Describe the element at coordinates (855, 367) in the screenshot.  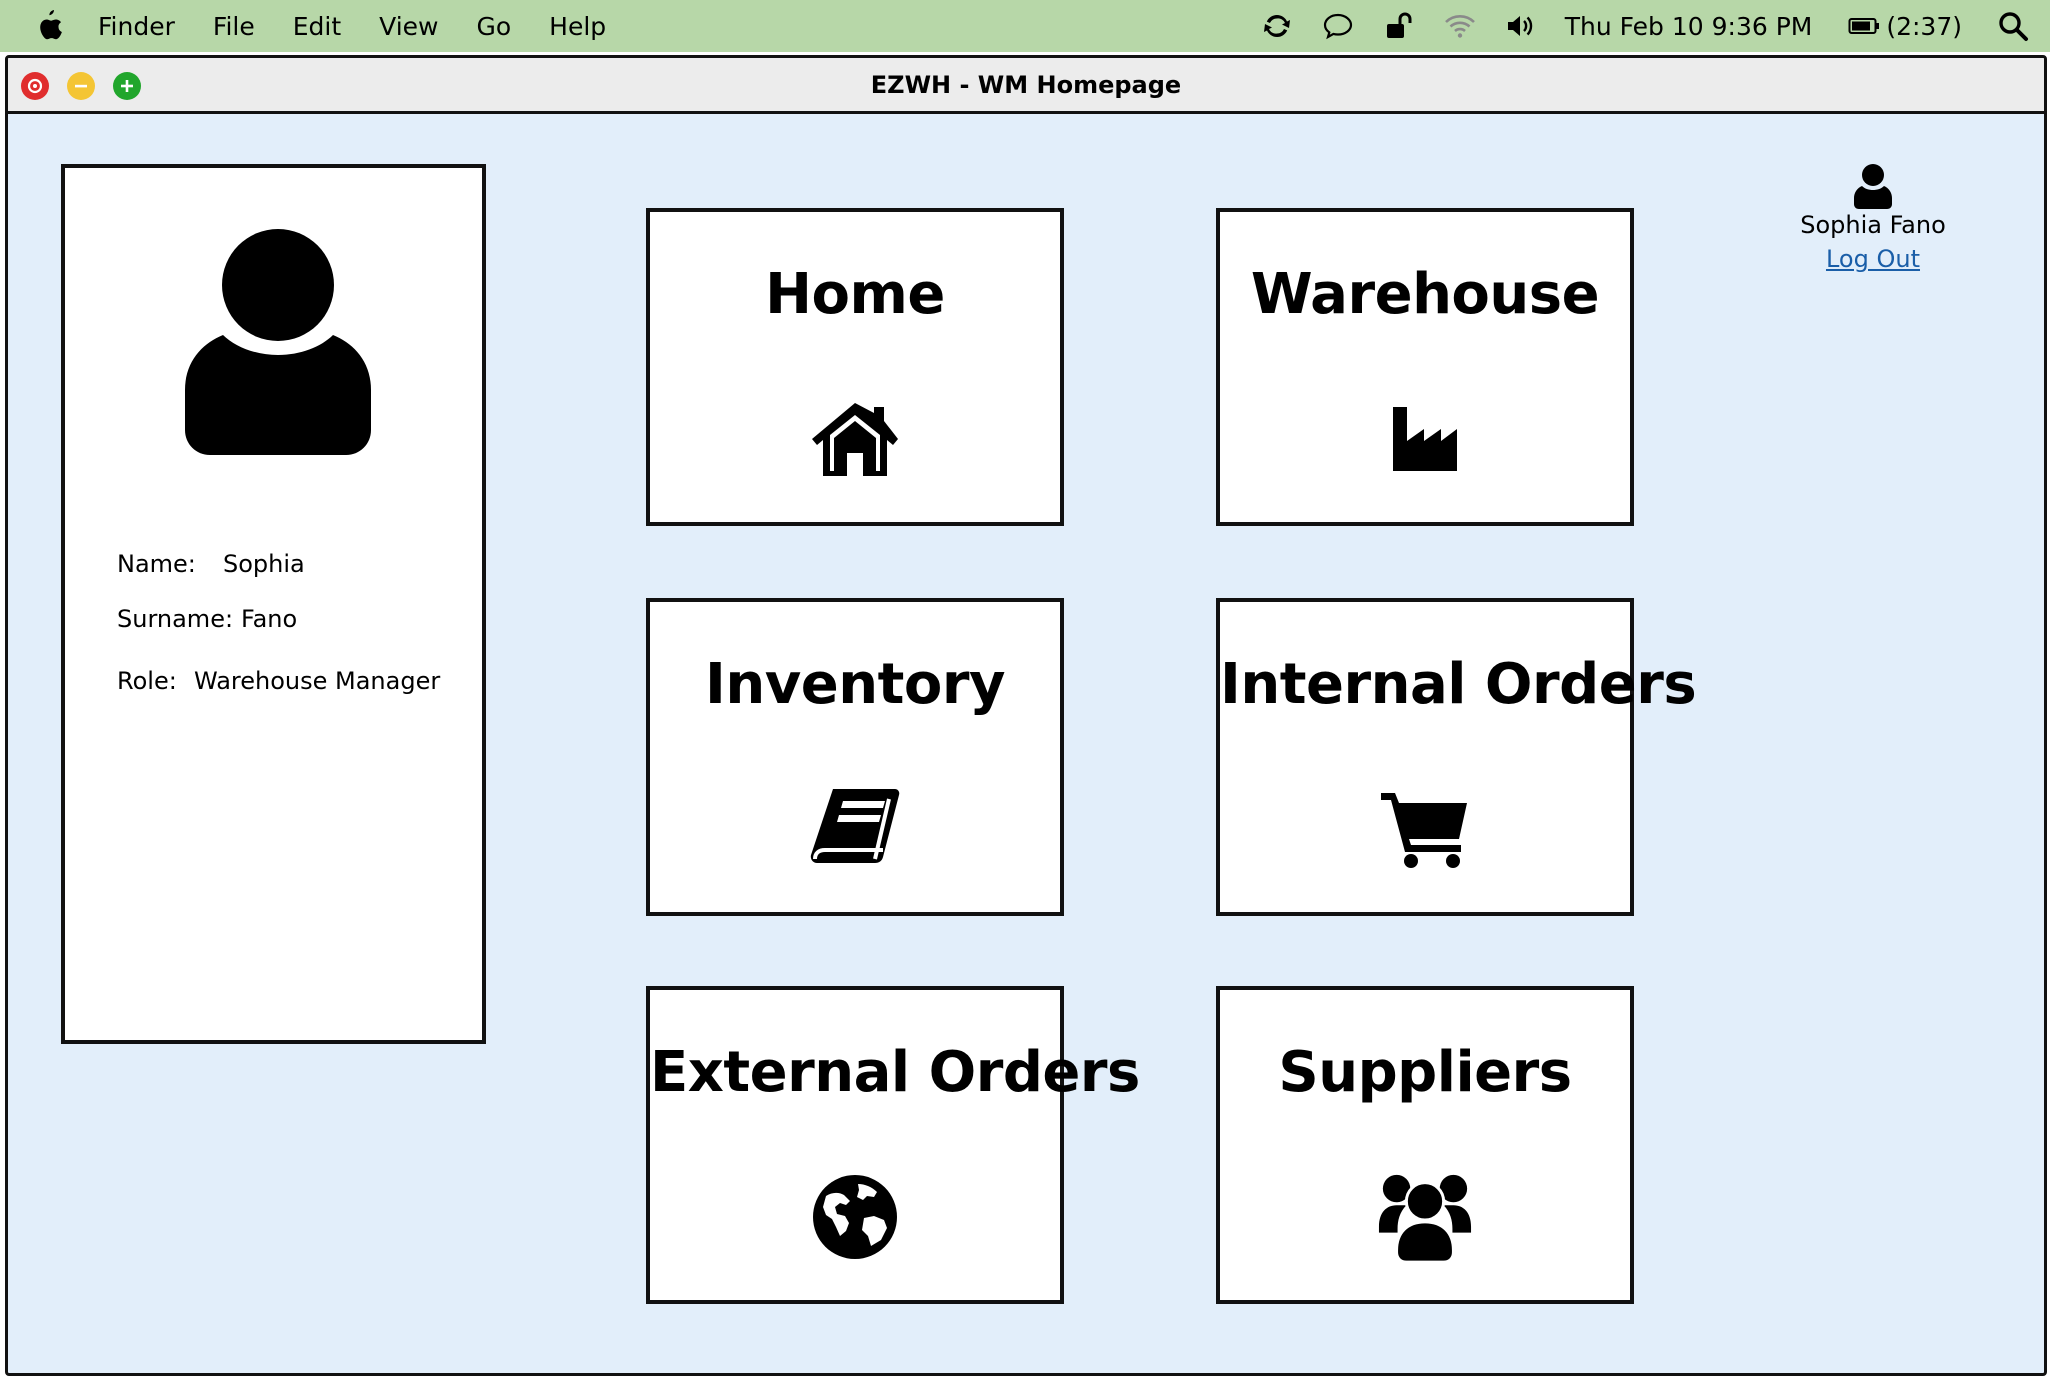
I see `home-tile: Home` at that location.